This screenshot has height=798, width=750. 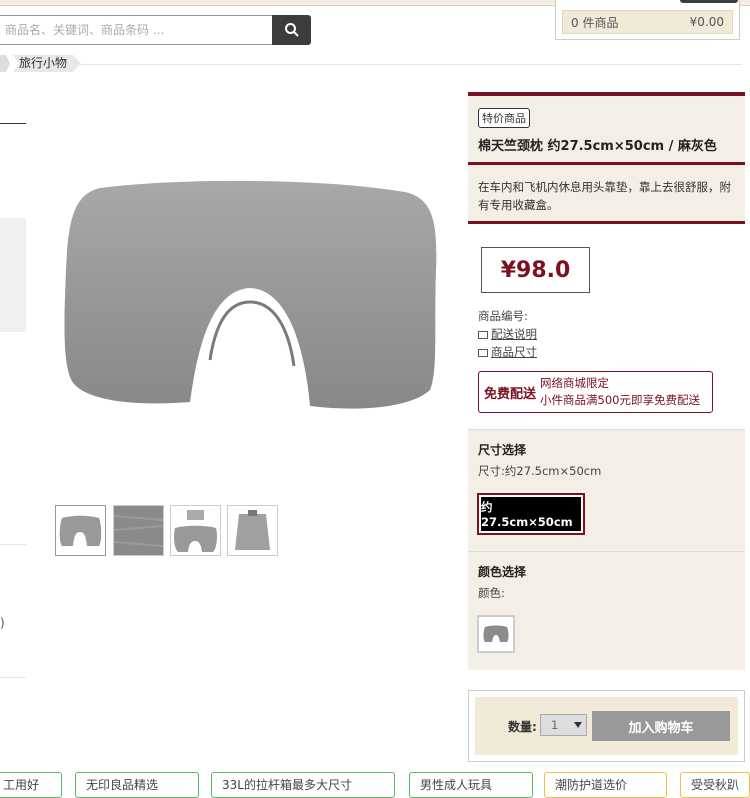 I want to click on color-swatch-gray, so click(x=496, y=634).